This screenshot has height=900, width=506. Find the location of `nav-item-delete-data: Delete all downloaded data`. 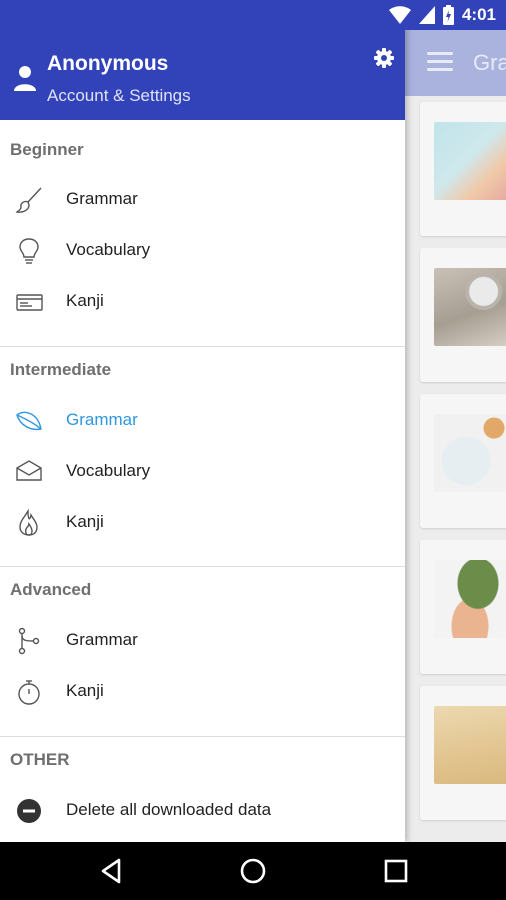

nav-item-delete-data: Delete all downloaded data is located at coordinates (202, 811).